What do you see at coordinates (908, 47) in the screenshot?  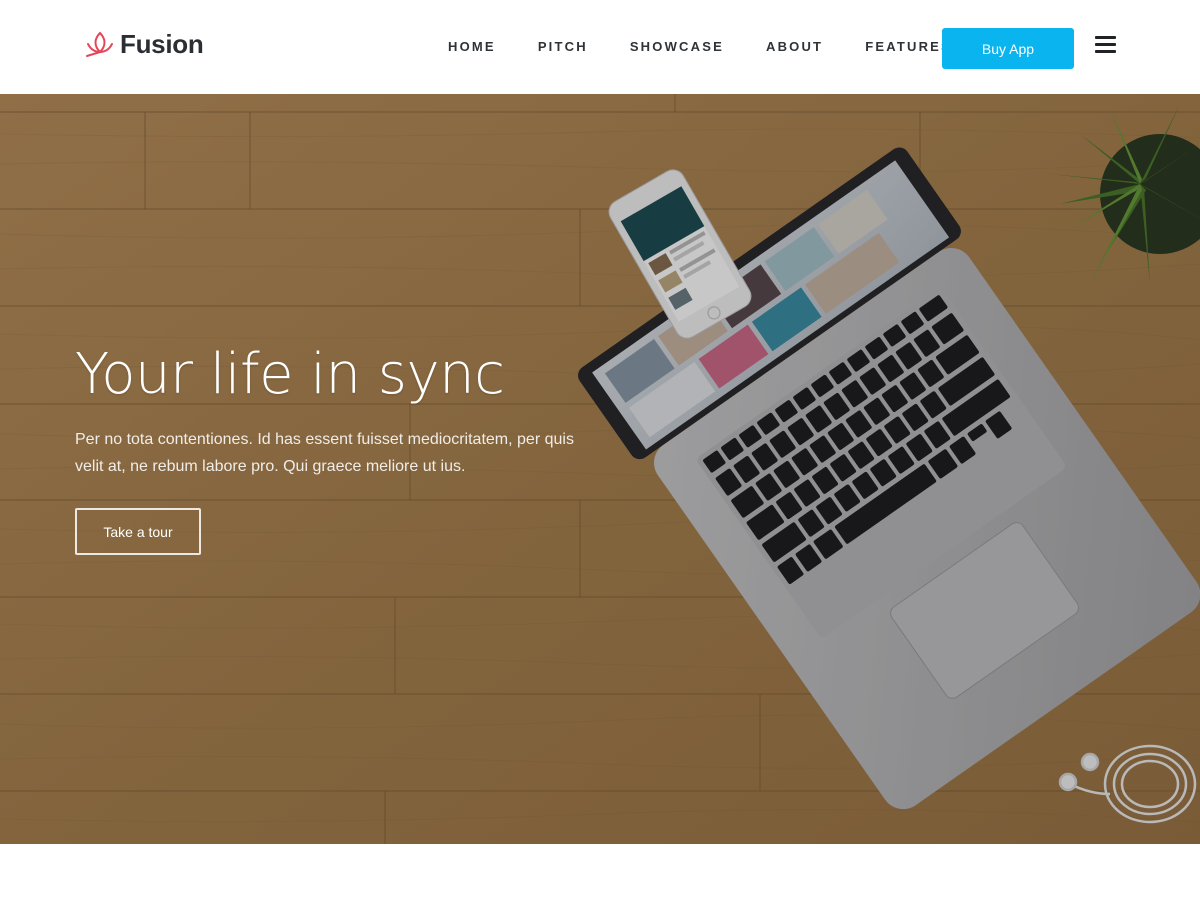 I see `nav-item-features: FEATURES` at bounding box center [908, 47].